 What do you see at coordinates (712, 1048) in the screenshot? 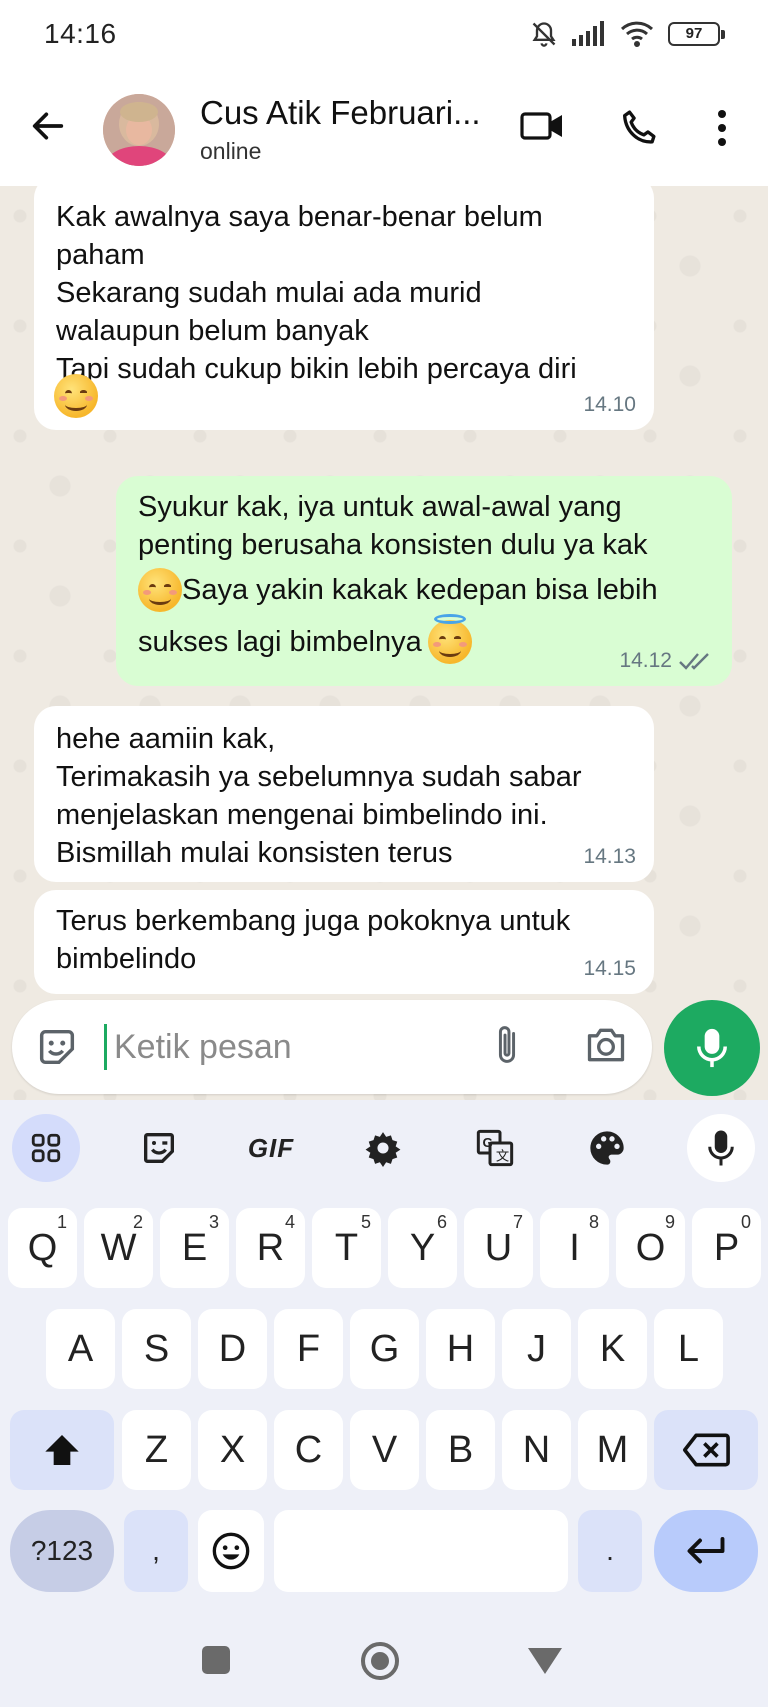
I see `record-voice-button` at bounding box center [712, 1048].